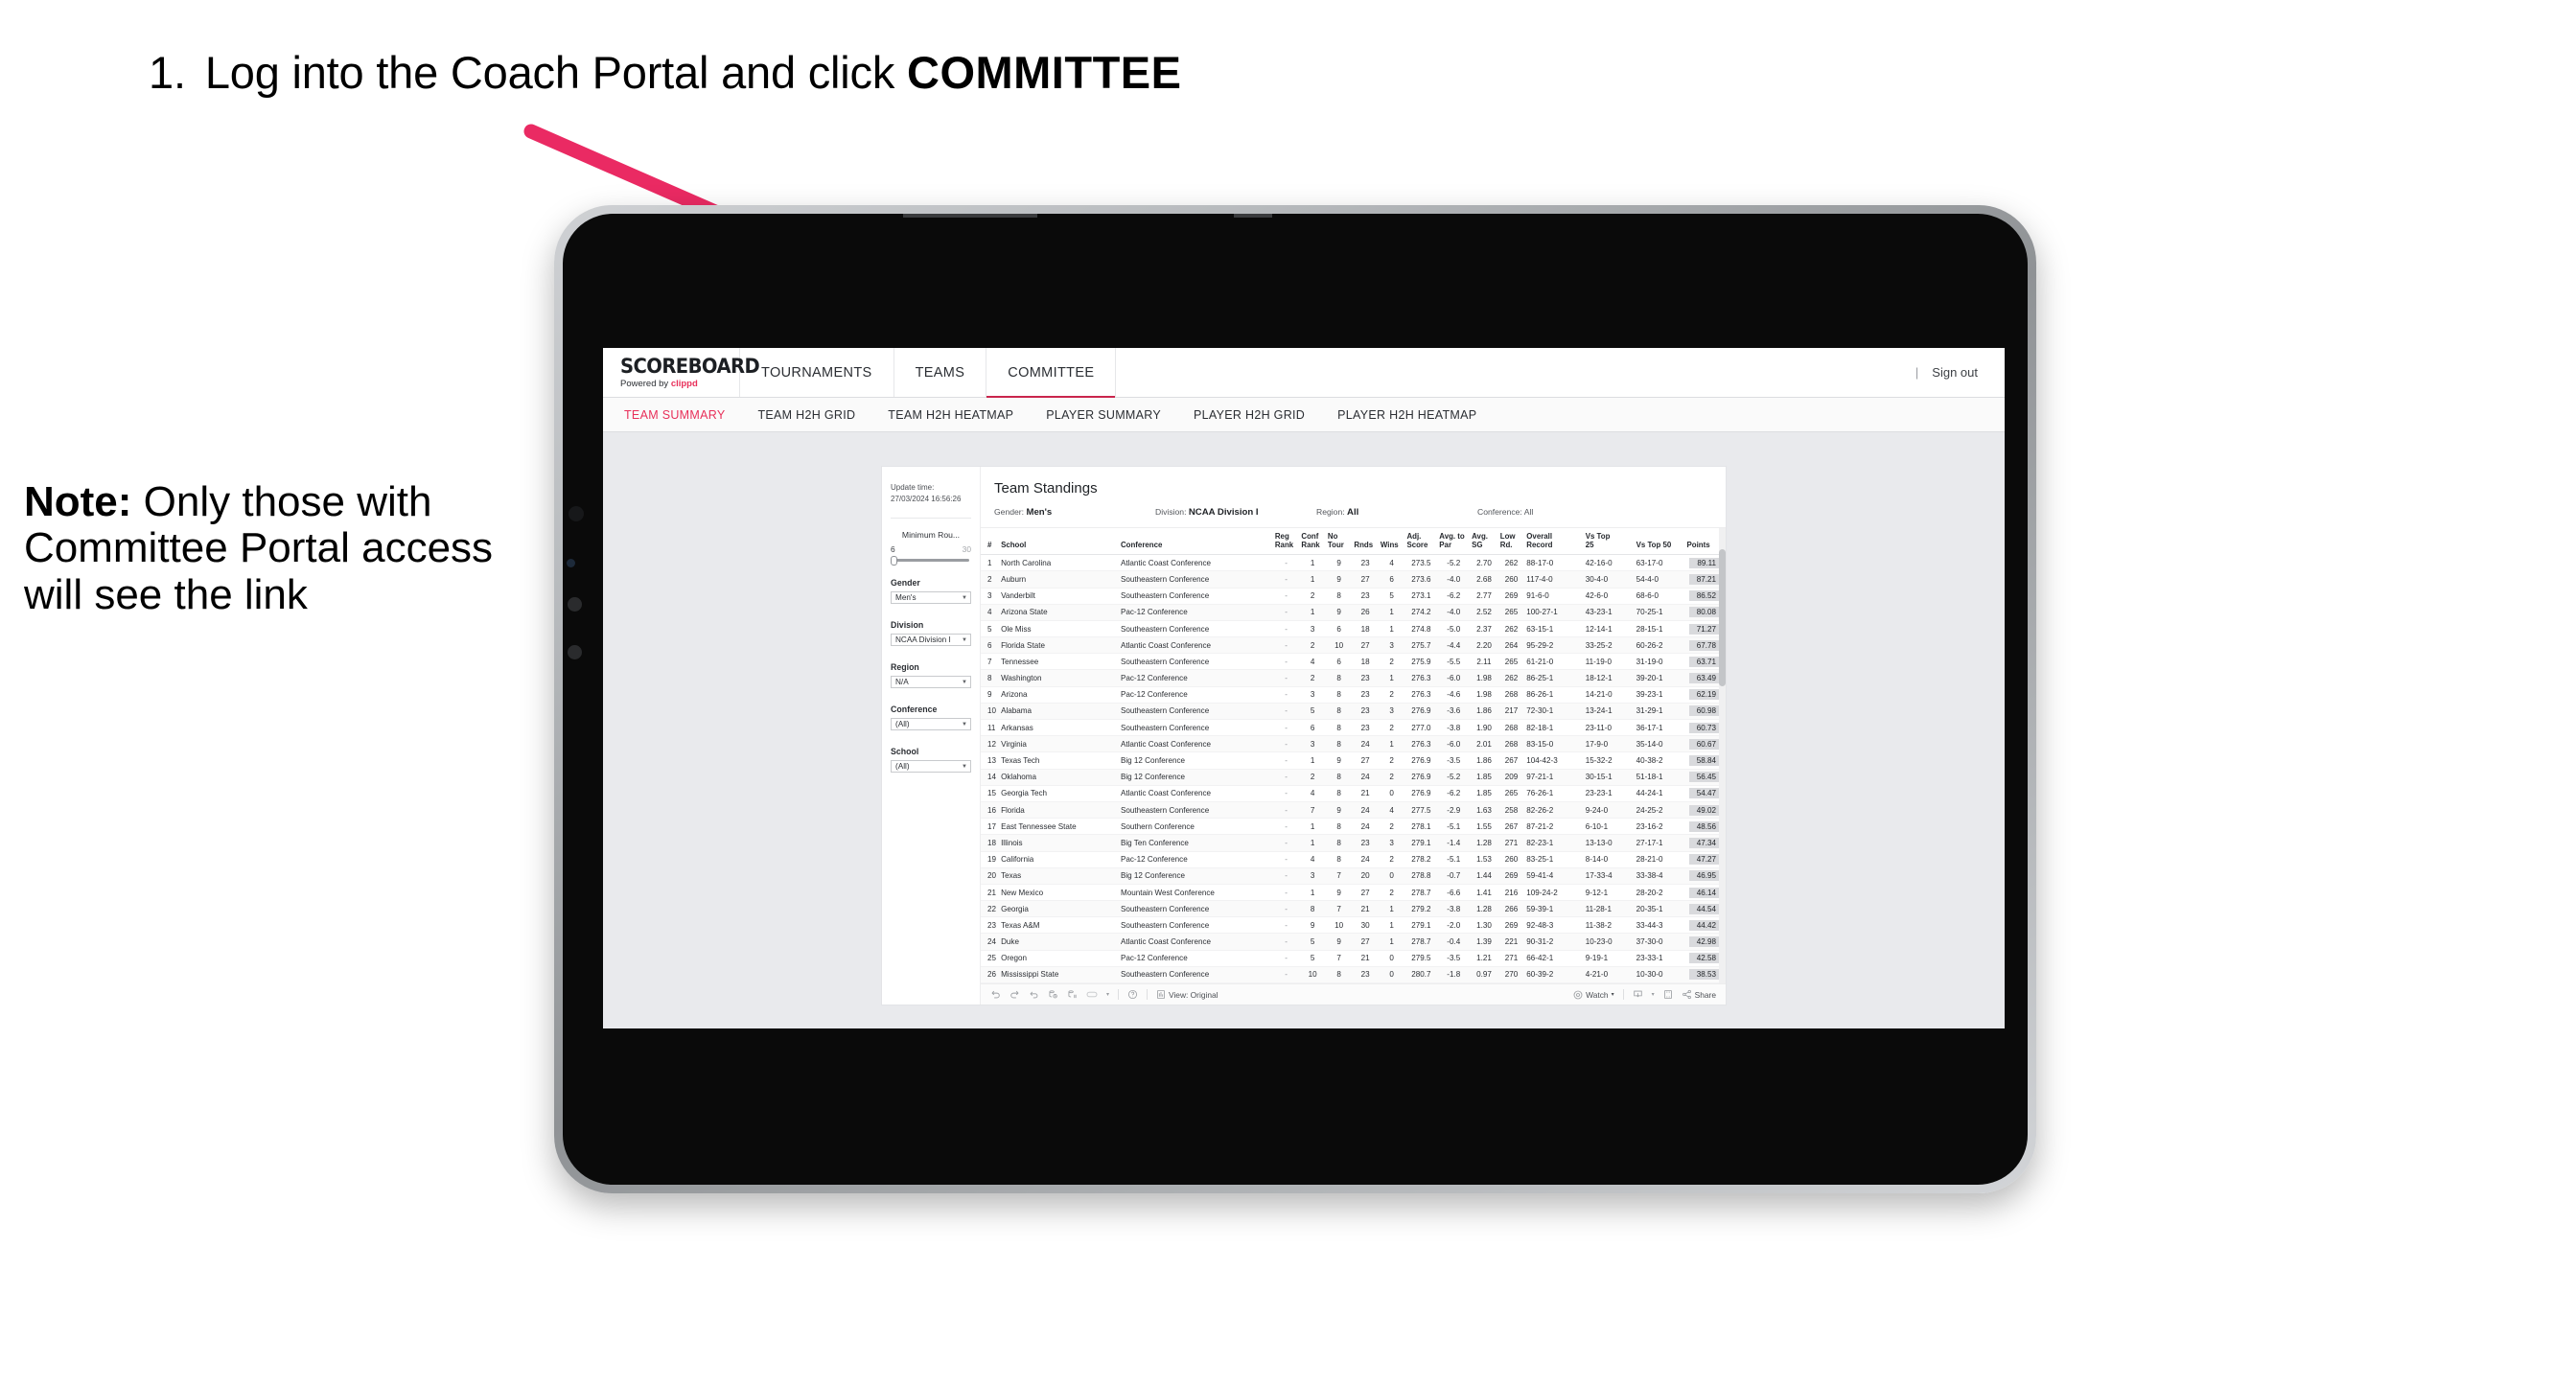 The height and width of the screenshot is (1386, 2576). I want to click on header-col-overall-record: Overall Record, so click(1554, 542).